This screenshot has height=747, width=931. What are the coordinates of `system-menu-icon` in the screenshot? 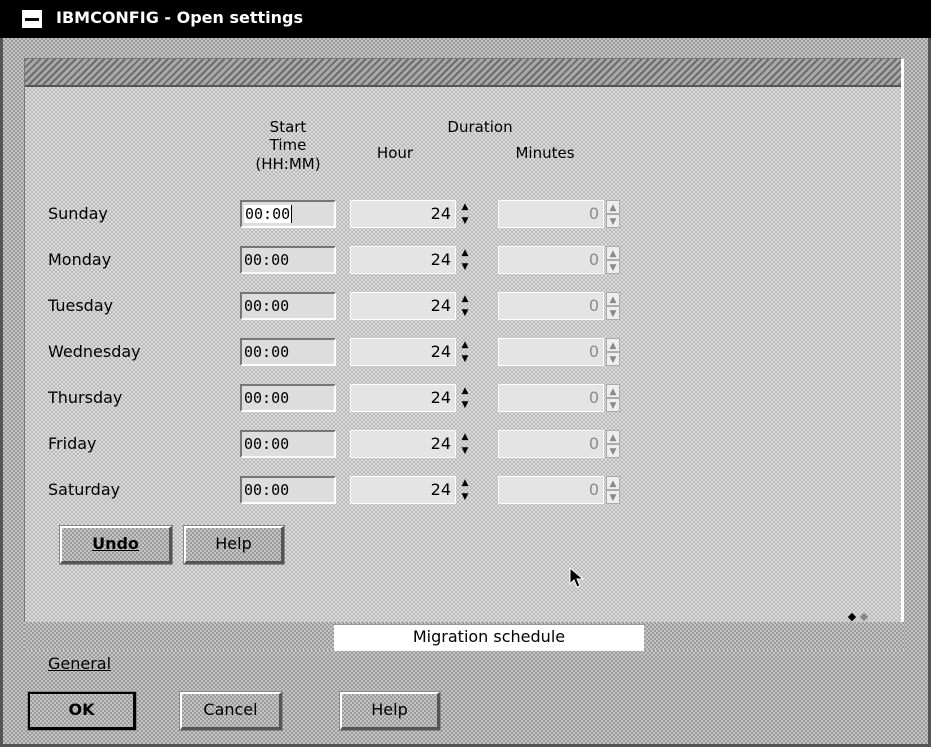 It's located at (32, 19).